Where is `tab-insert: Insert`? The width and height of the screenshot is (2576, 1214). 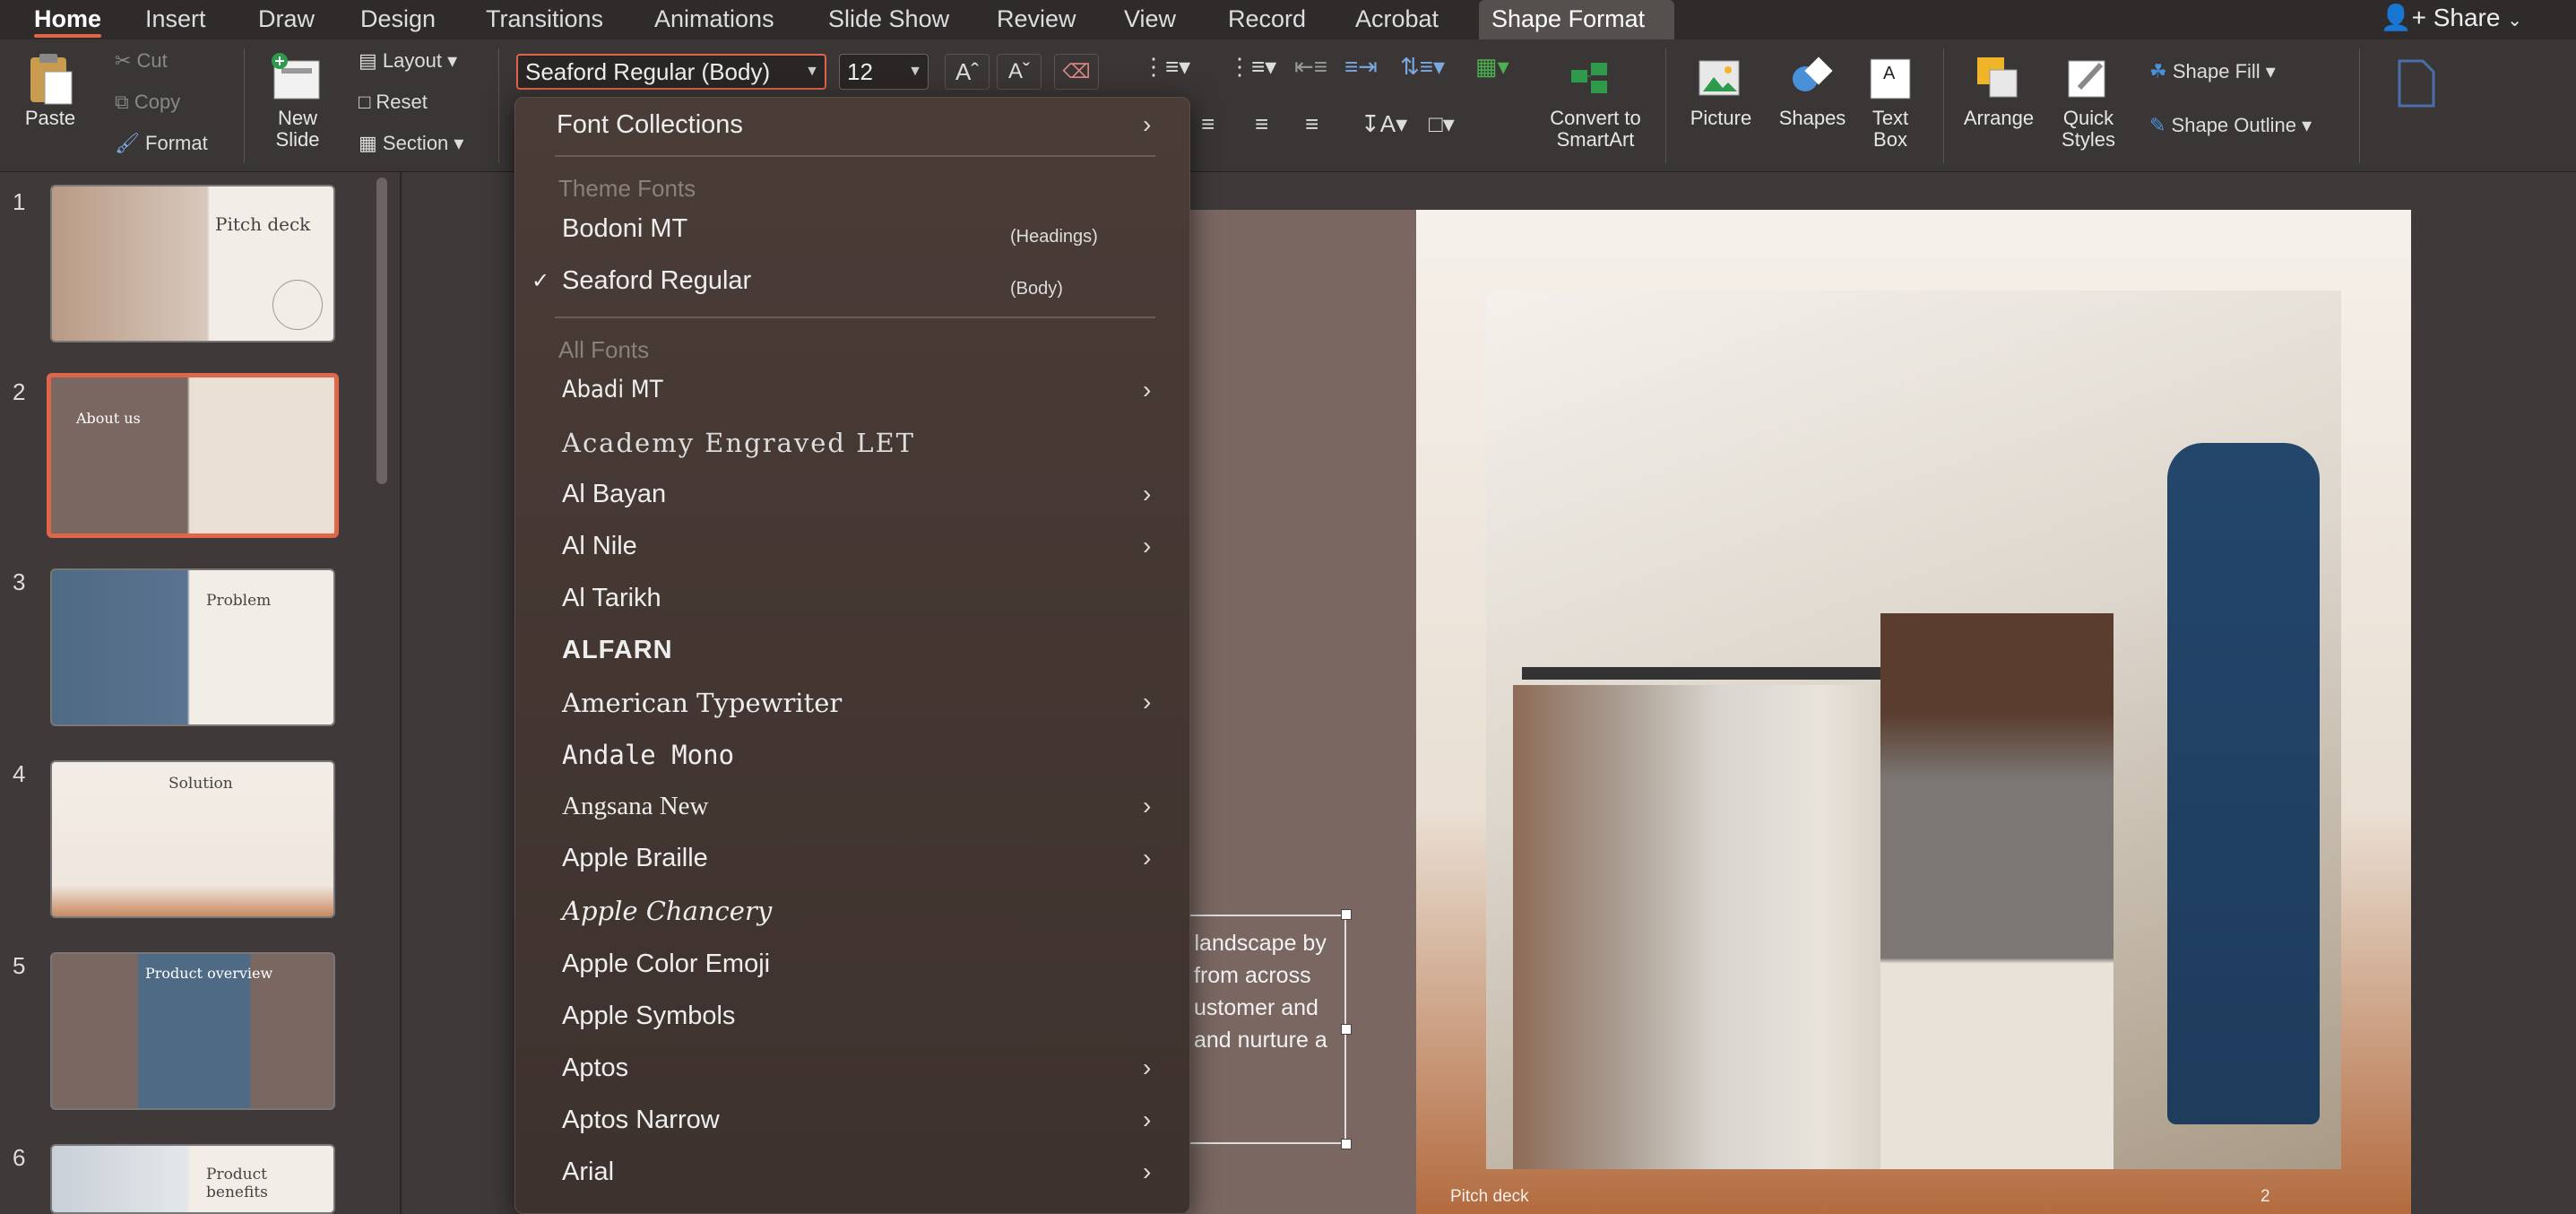
tab-insert: Insert is located at coordinates (176, 19).